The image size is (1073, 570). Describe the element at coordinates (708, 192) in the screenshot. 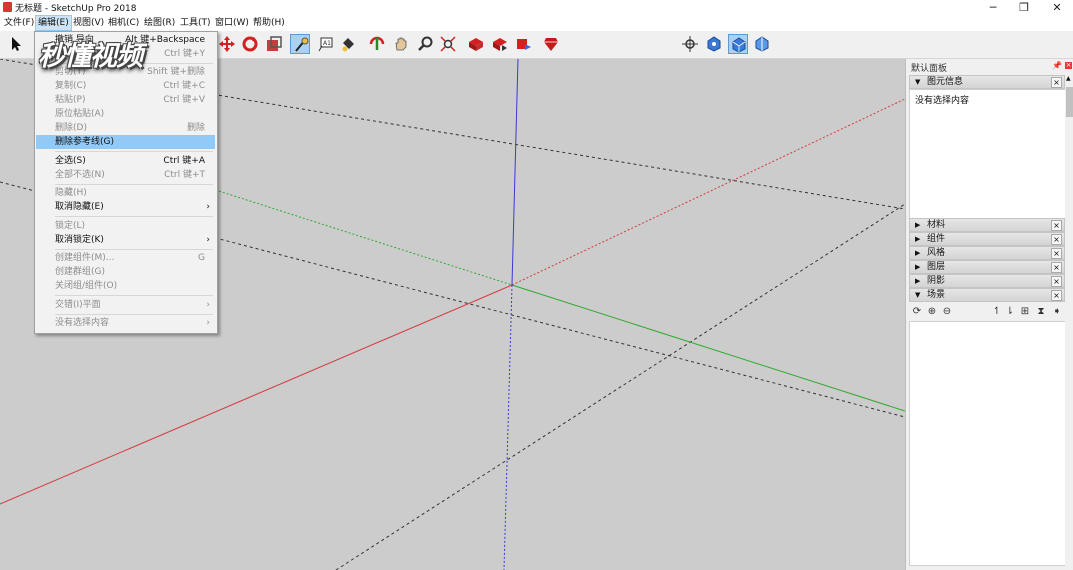

I see `red-axis-dashed` at that location.